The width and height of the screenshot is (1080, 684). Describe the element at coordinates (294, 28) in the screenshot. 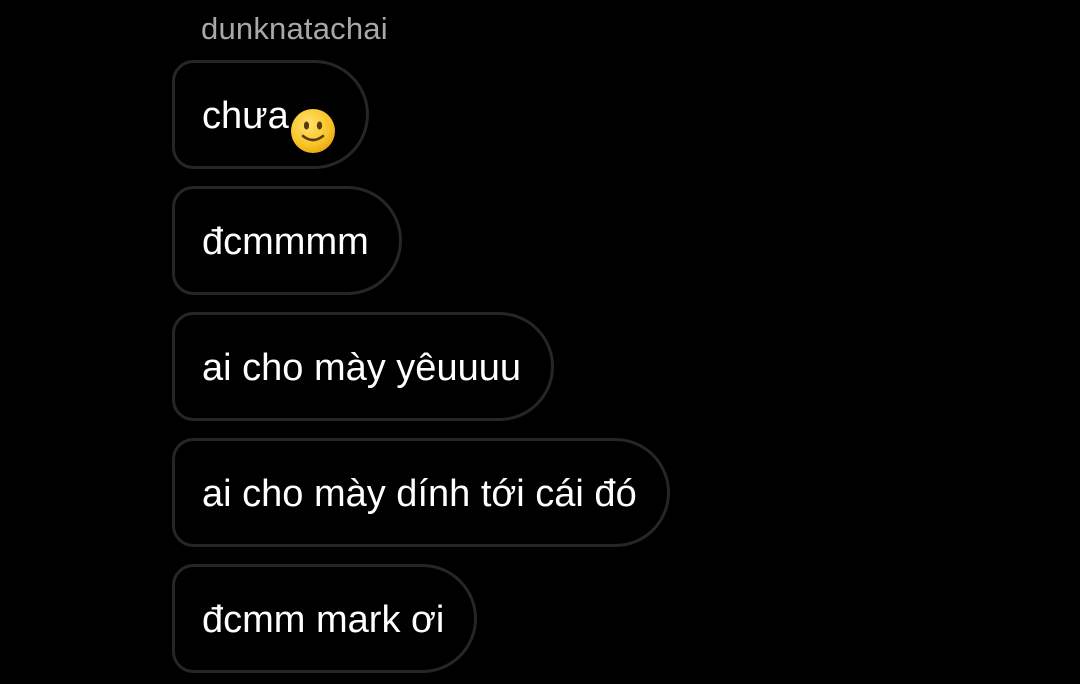

I see `sender-name: dunknatachai` at that location.